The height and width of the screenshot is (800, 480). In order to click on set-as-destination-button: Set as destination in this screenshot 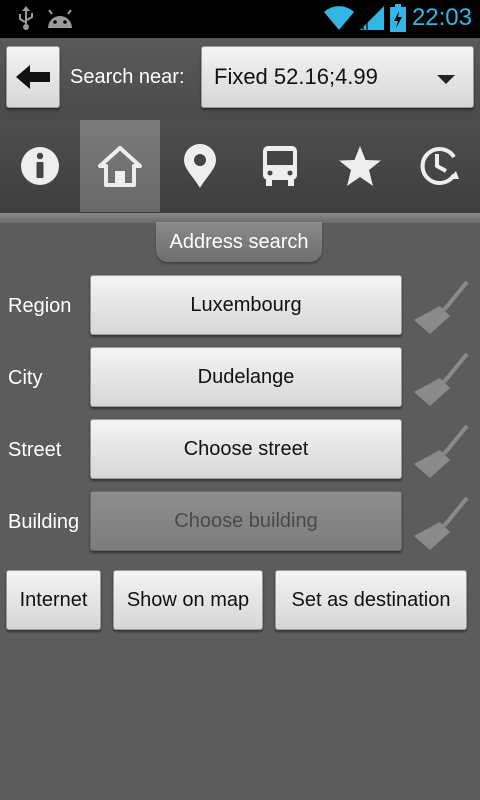, I will do `click(371, 600)`.